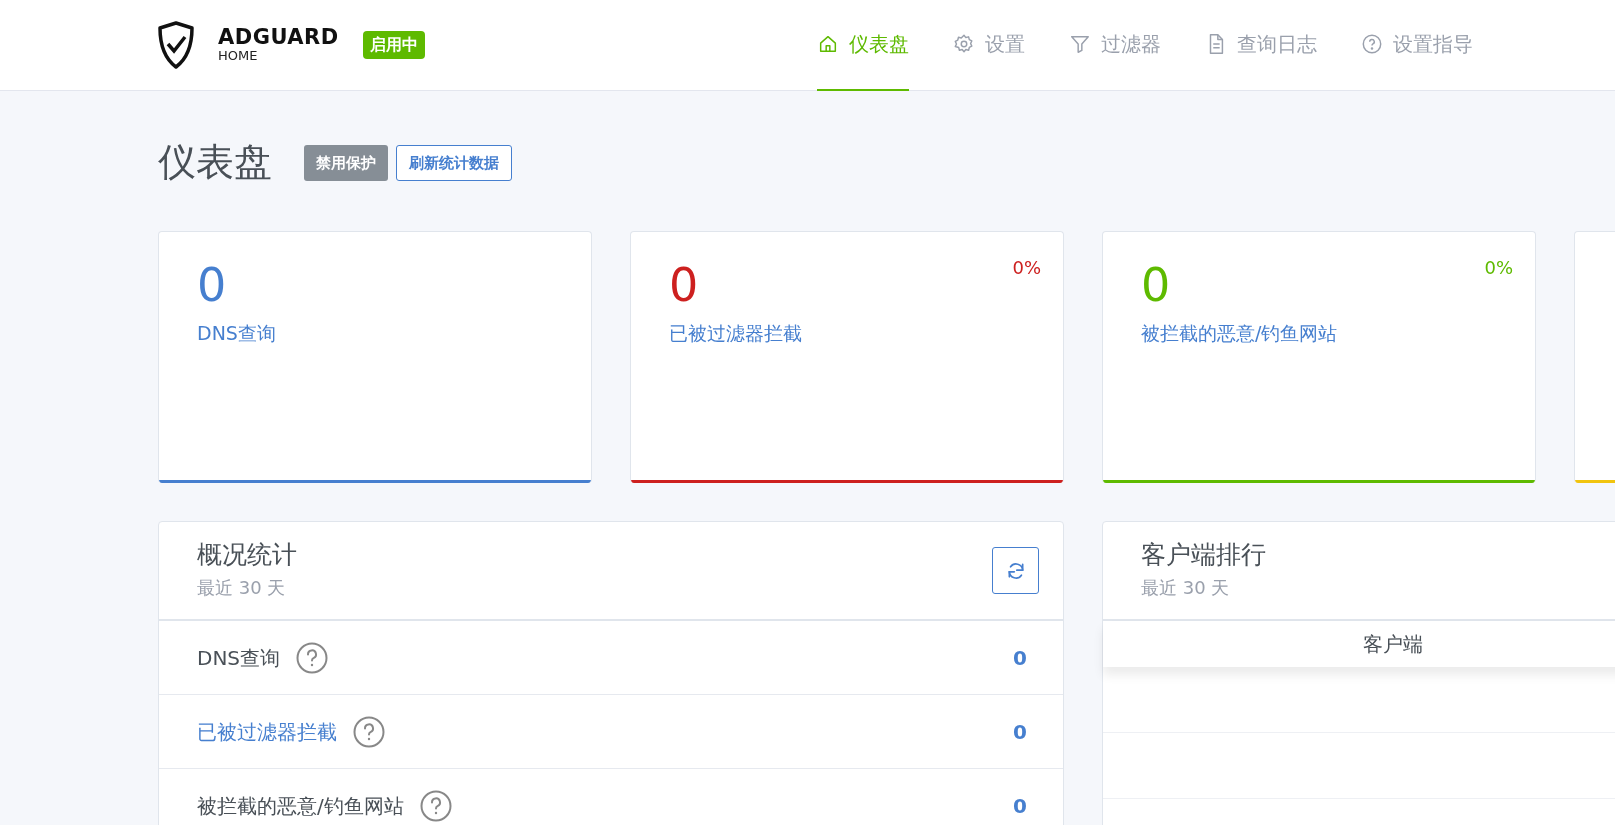 The image size is (1615, 825). Describe the element at coordinates (1416, 45) in the screenshot. I see `nav-tab: 设置指导` at that location.